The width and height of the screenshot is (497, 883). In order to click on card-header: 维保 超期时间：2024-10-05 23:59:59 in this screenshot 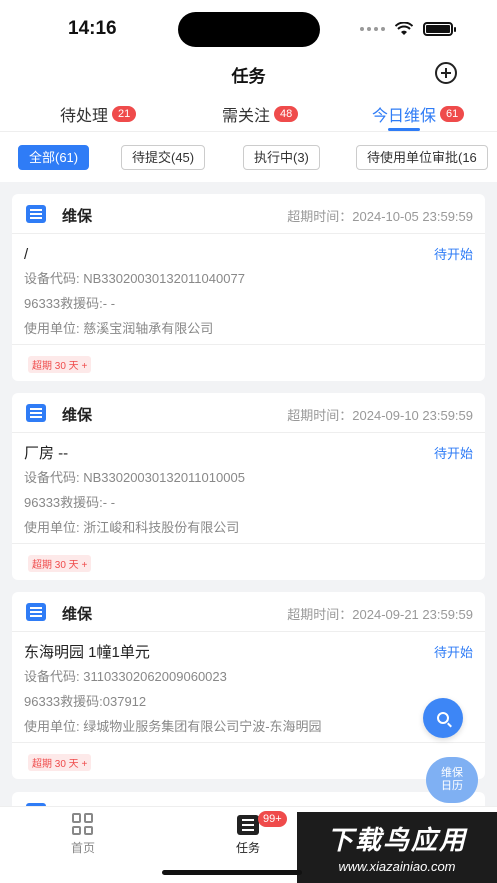, I will do `click(248, 214)`.